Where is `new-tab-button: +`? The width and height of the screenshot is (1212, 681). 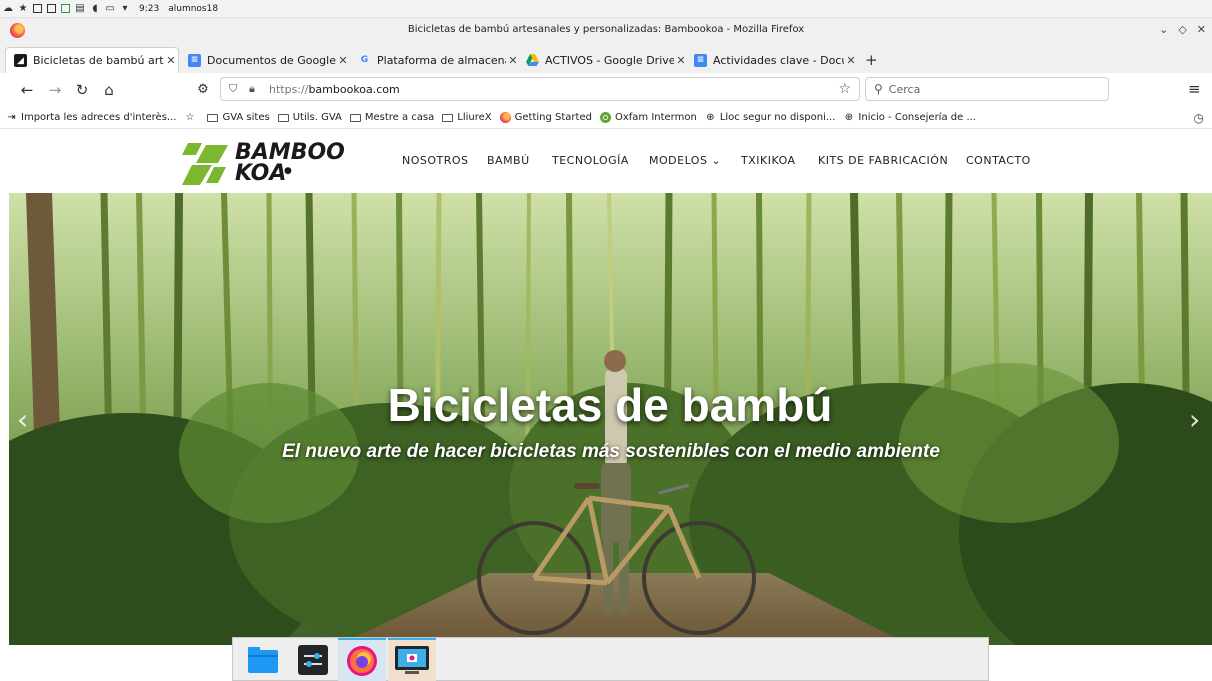
new-tab-button: + is located at coordinates (871, 60).